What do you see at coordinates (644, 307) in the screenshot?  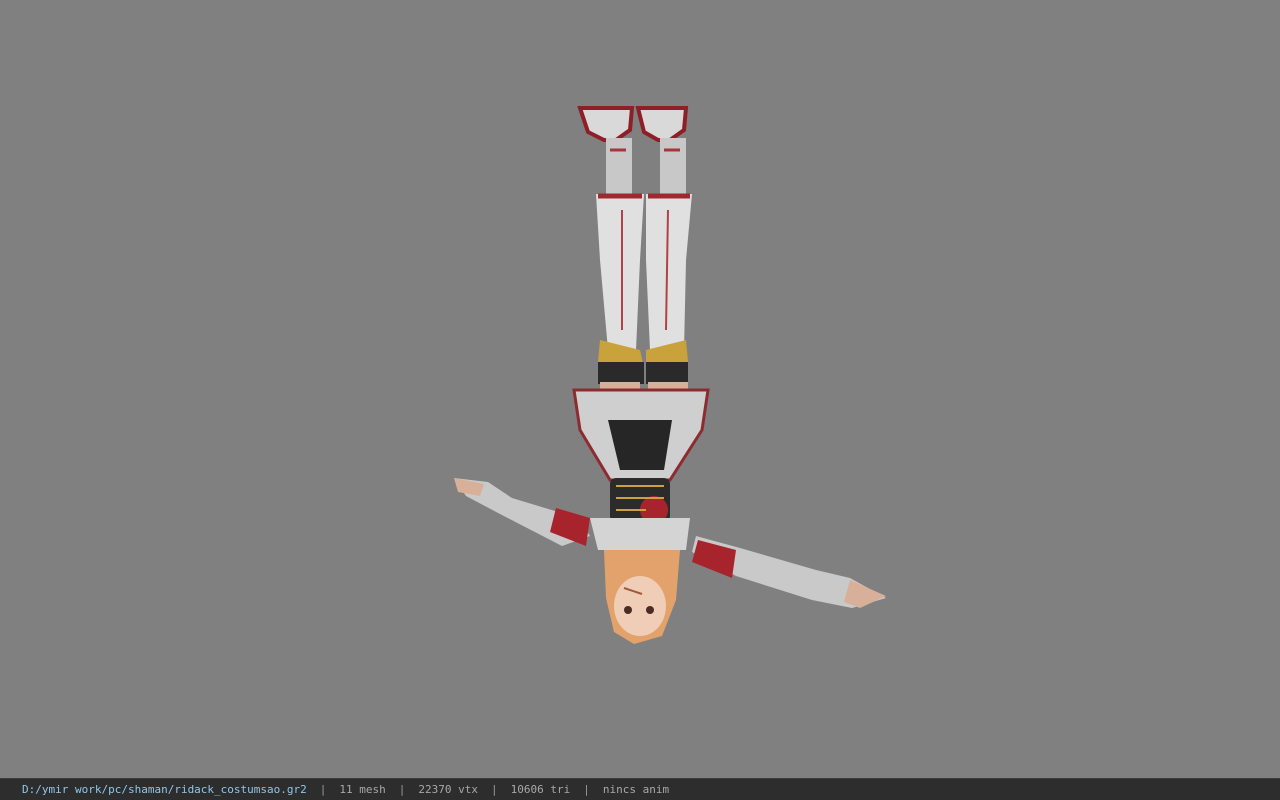 I see `legs` at bounding box center [644, 307].